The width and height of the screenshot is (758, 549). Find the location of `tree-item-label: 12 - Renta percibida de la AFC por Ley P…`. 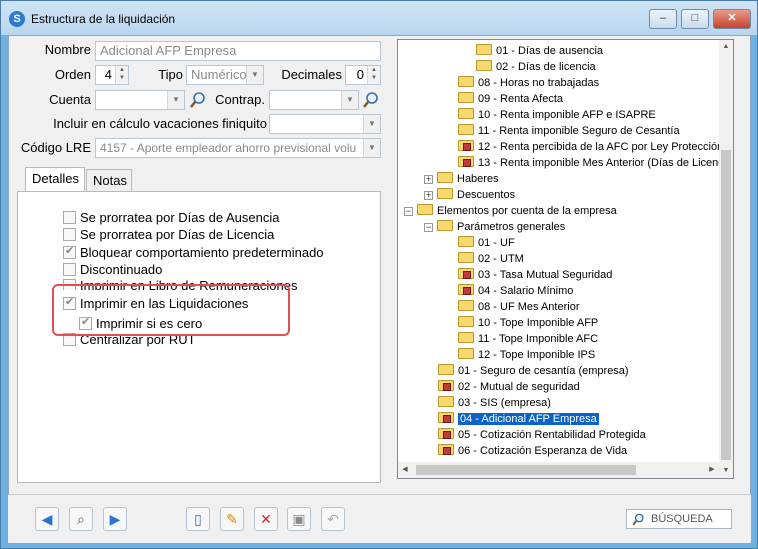

tree-item-label: 12 - Renta percibida de la AFC por Ley P… is located at coordinates (601, 147).